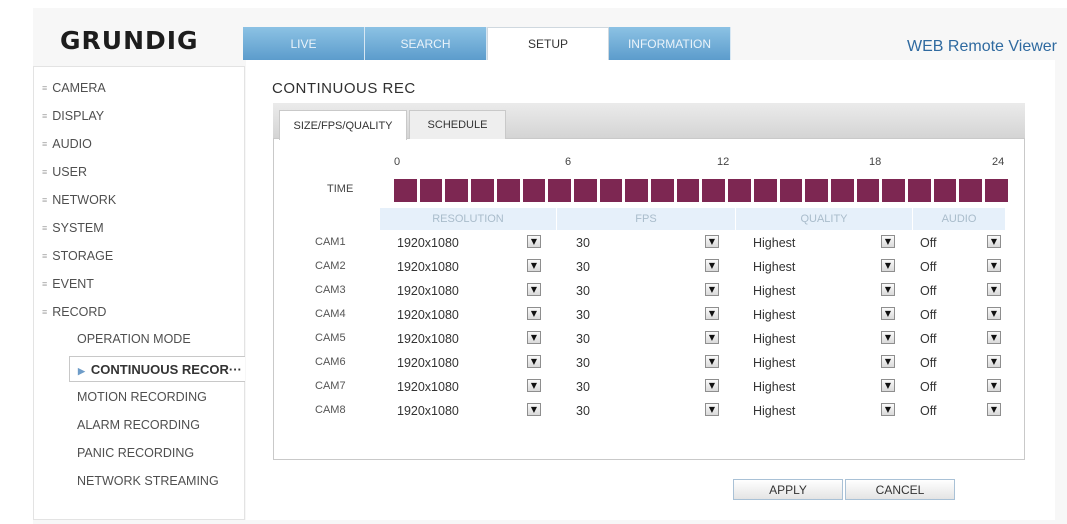 This screenshot has height=524, width=1067. Describe the element at coordinates (982, 46) in the screenshot. I see `product-title: WEB Remote Viewer` at that location.